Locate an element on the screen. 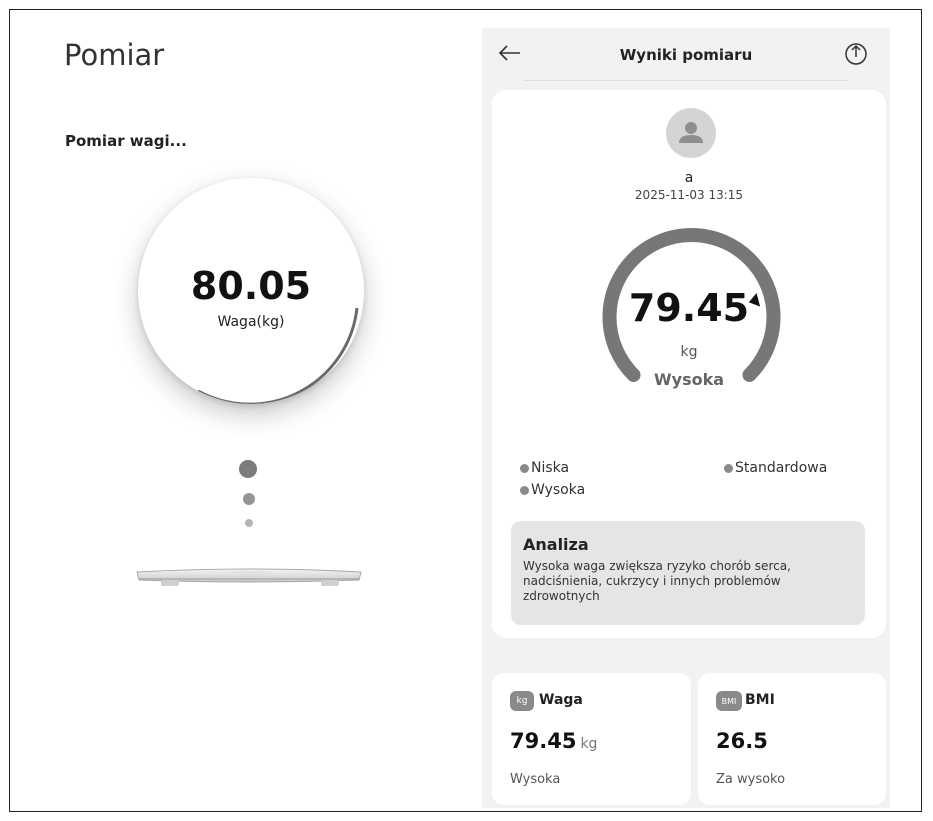 Image resolution: width=933 pixels, height=821 pixels. gauge-value: 79.45 is located at coordinates (689, 308).